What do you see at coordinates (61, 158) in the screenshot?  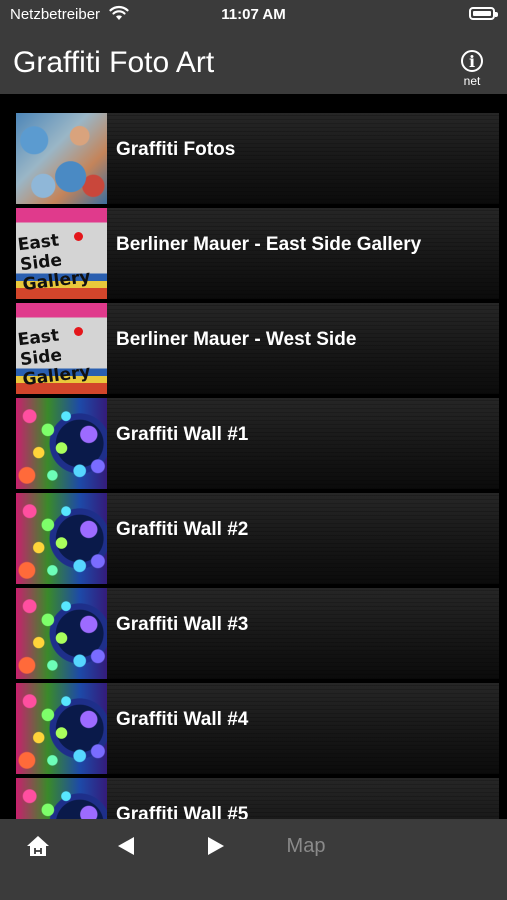 I see `graffiti-thumbnail` at bounding box center [61, 158].